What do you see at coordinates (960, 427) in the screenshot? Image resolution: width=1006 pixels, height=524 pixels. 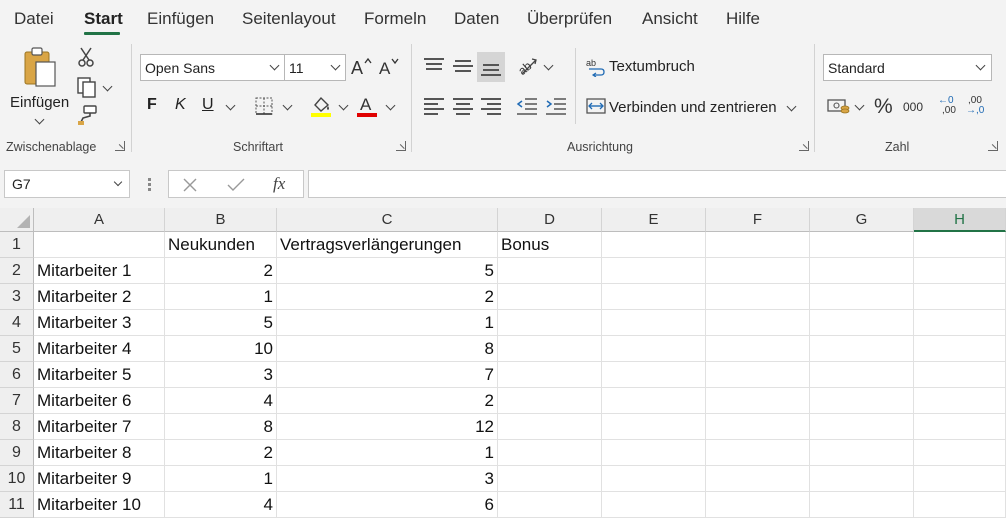 I see `cell-h8` at bounding box center [960, 427].